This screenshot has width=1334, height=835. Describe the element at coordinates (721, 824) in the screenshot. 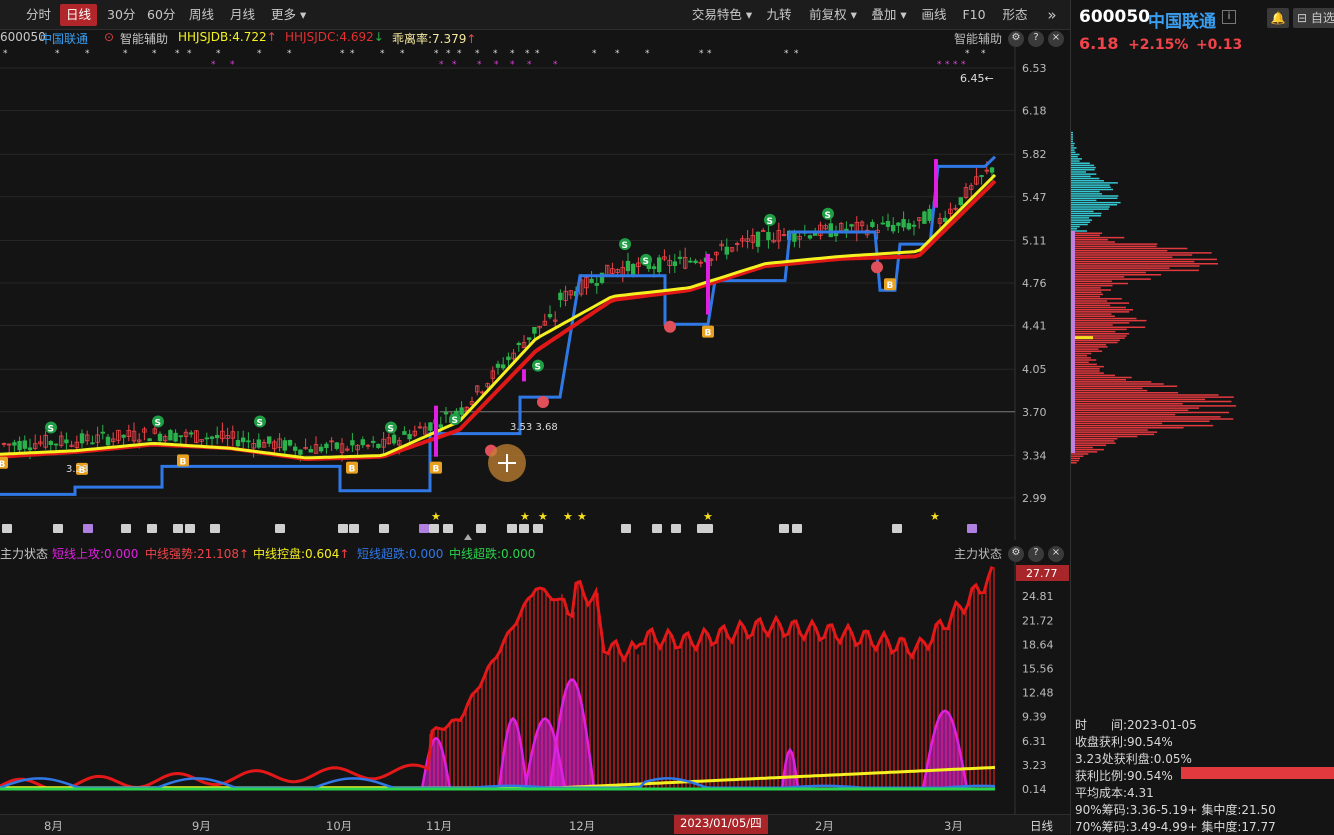

I see `time-cursor-label: 2023/01/05/四` at that location.